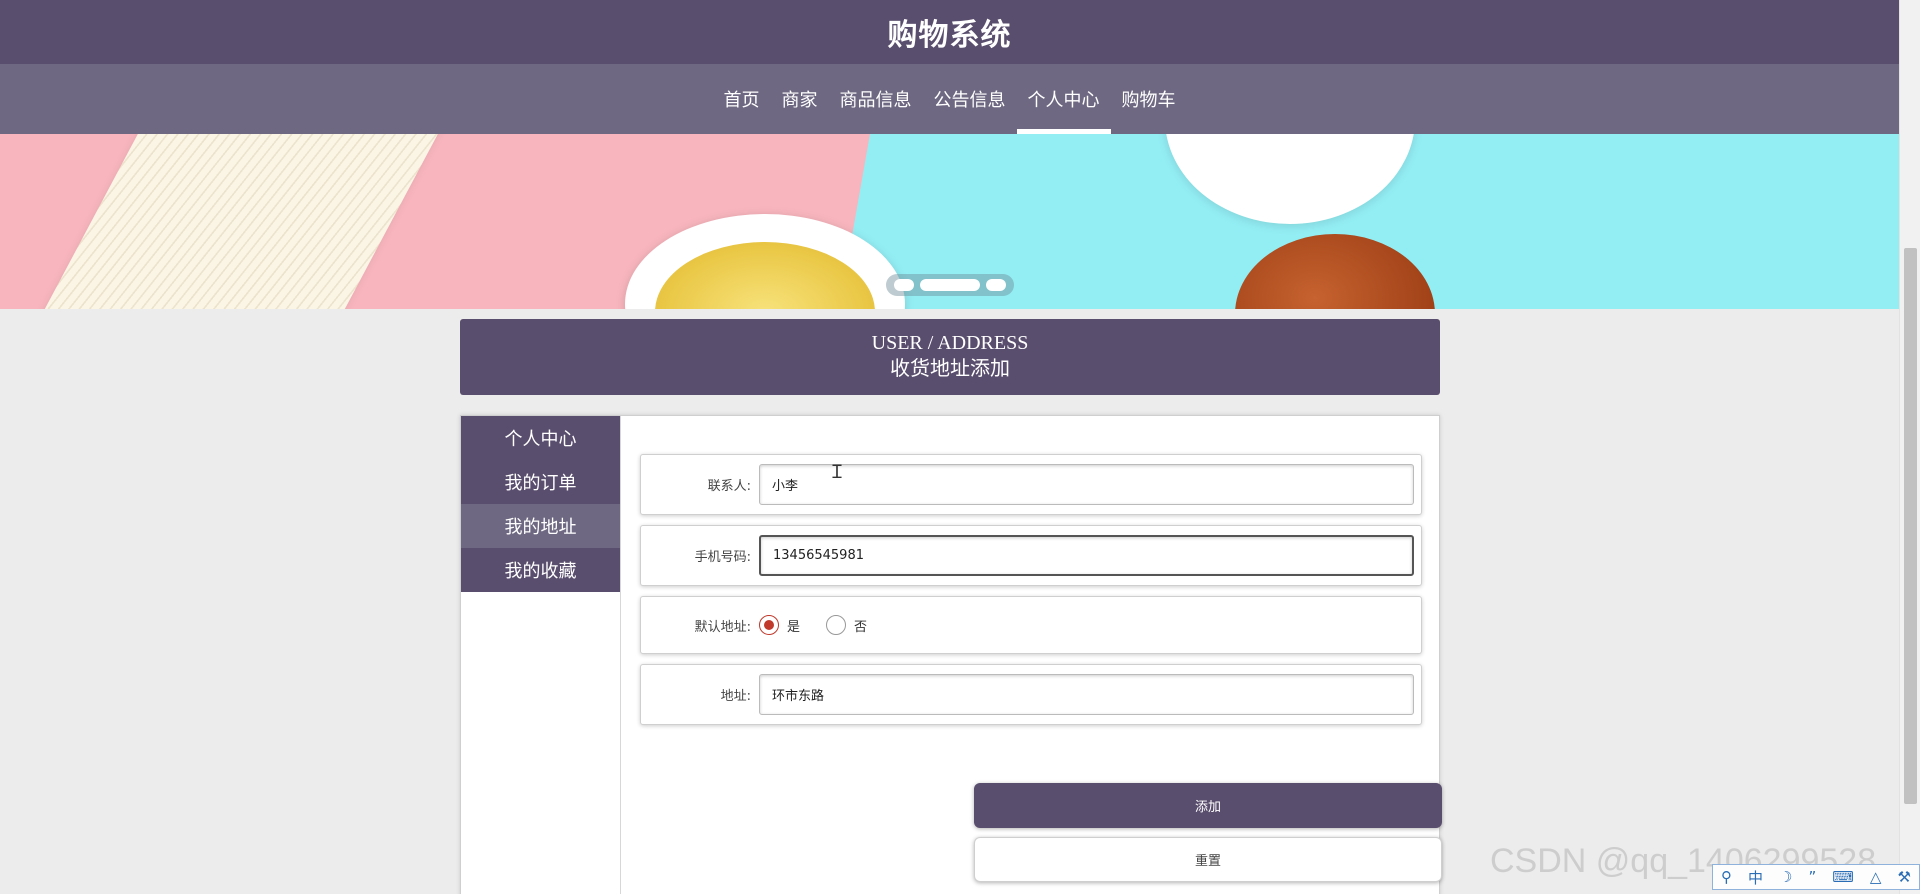 This screenshot has width=1920, height=894. I want to click on nav-item-personal-center: 个人中心, so click(1063, 99).